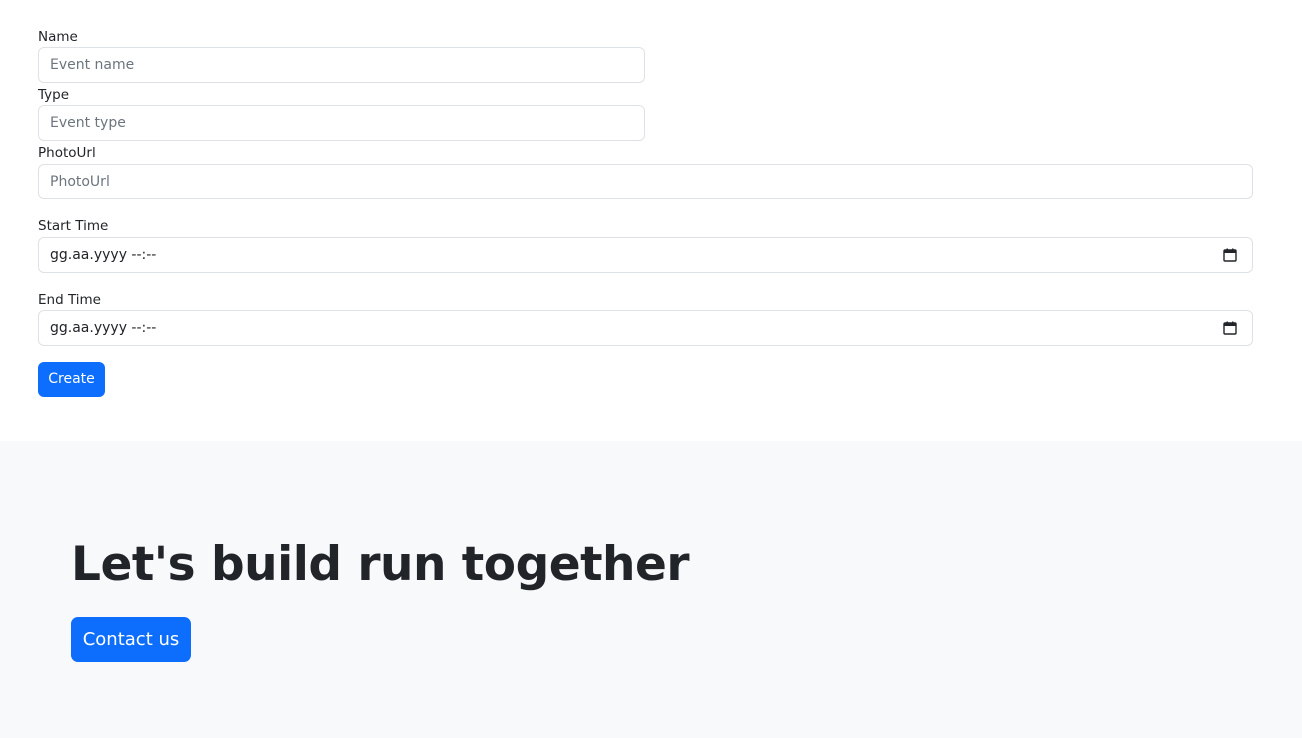 The width and height of the screenshot is (1302, 738). I want to click on type-label: Type, so click(54, 95).